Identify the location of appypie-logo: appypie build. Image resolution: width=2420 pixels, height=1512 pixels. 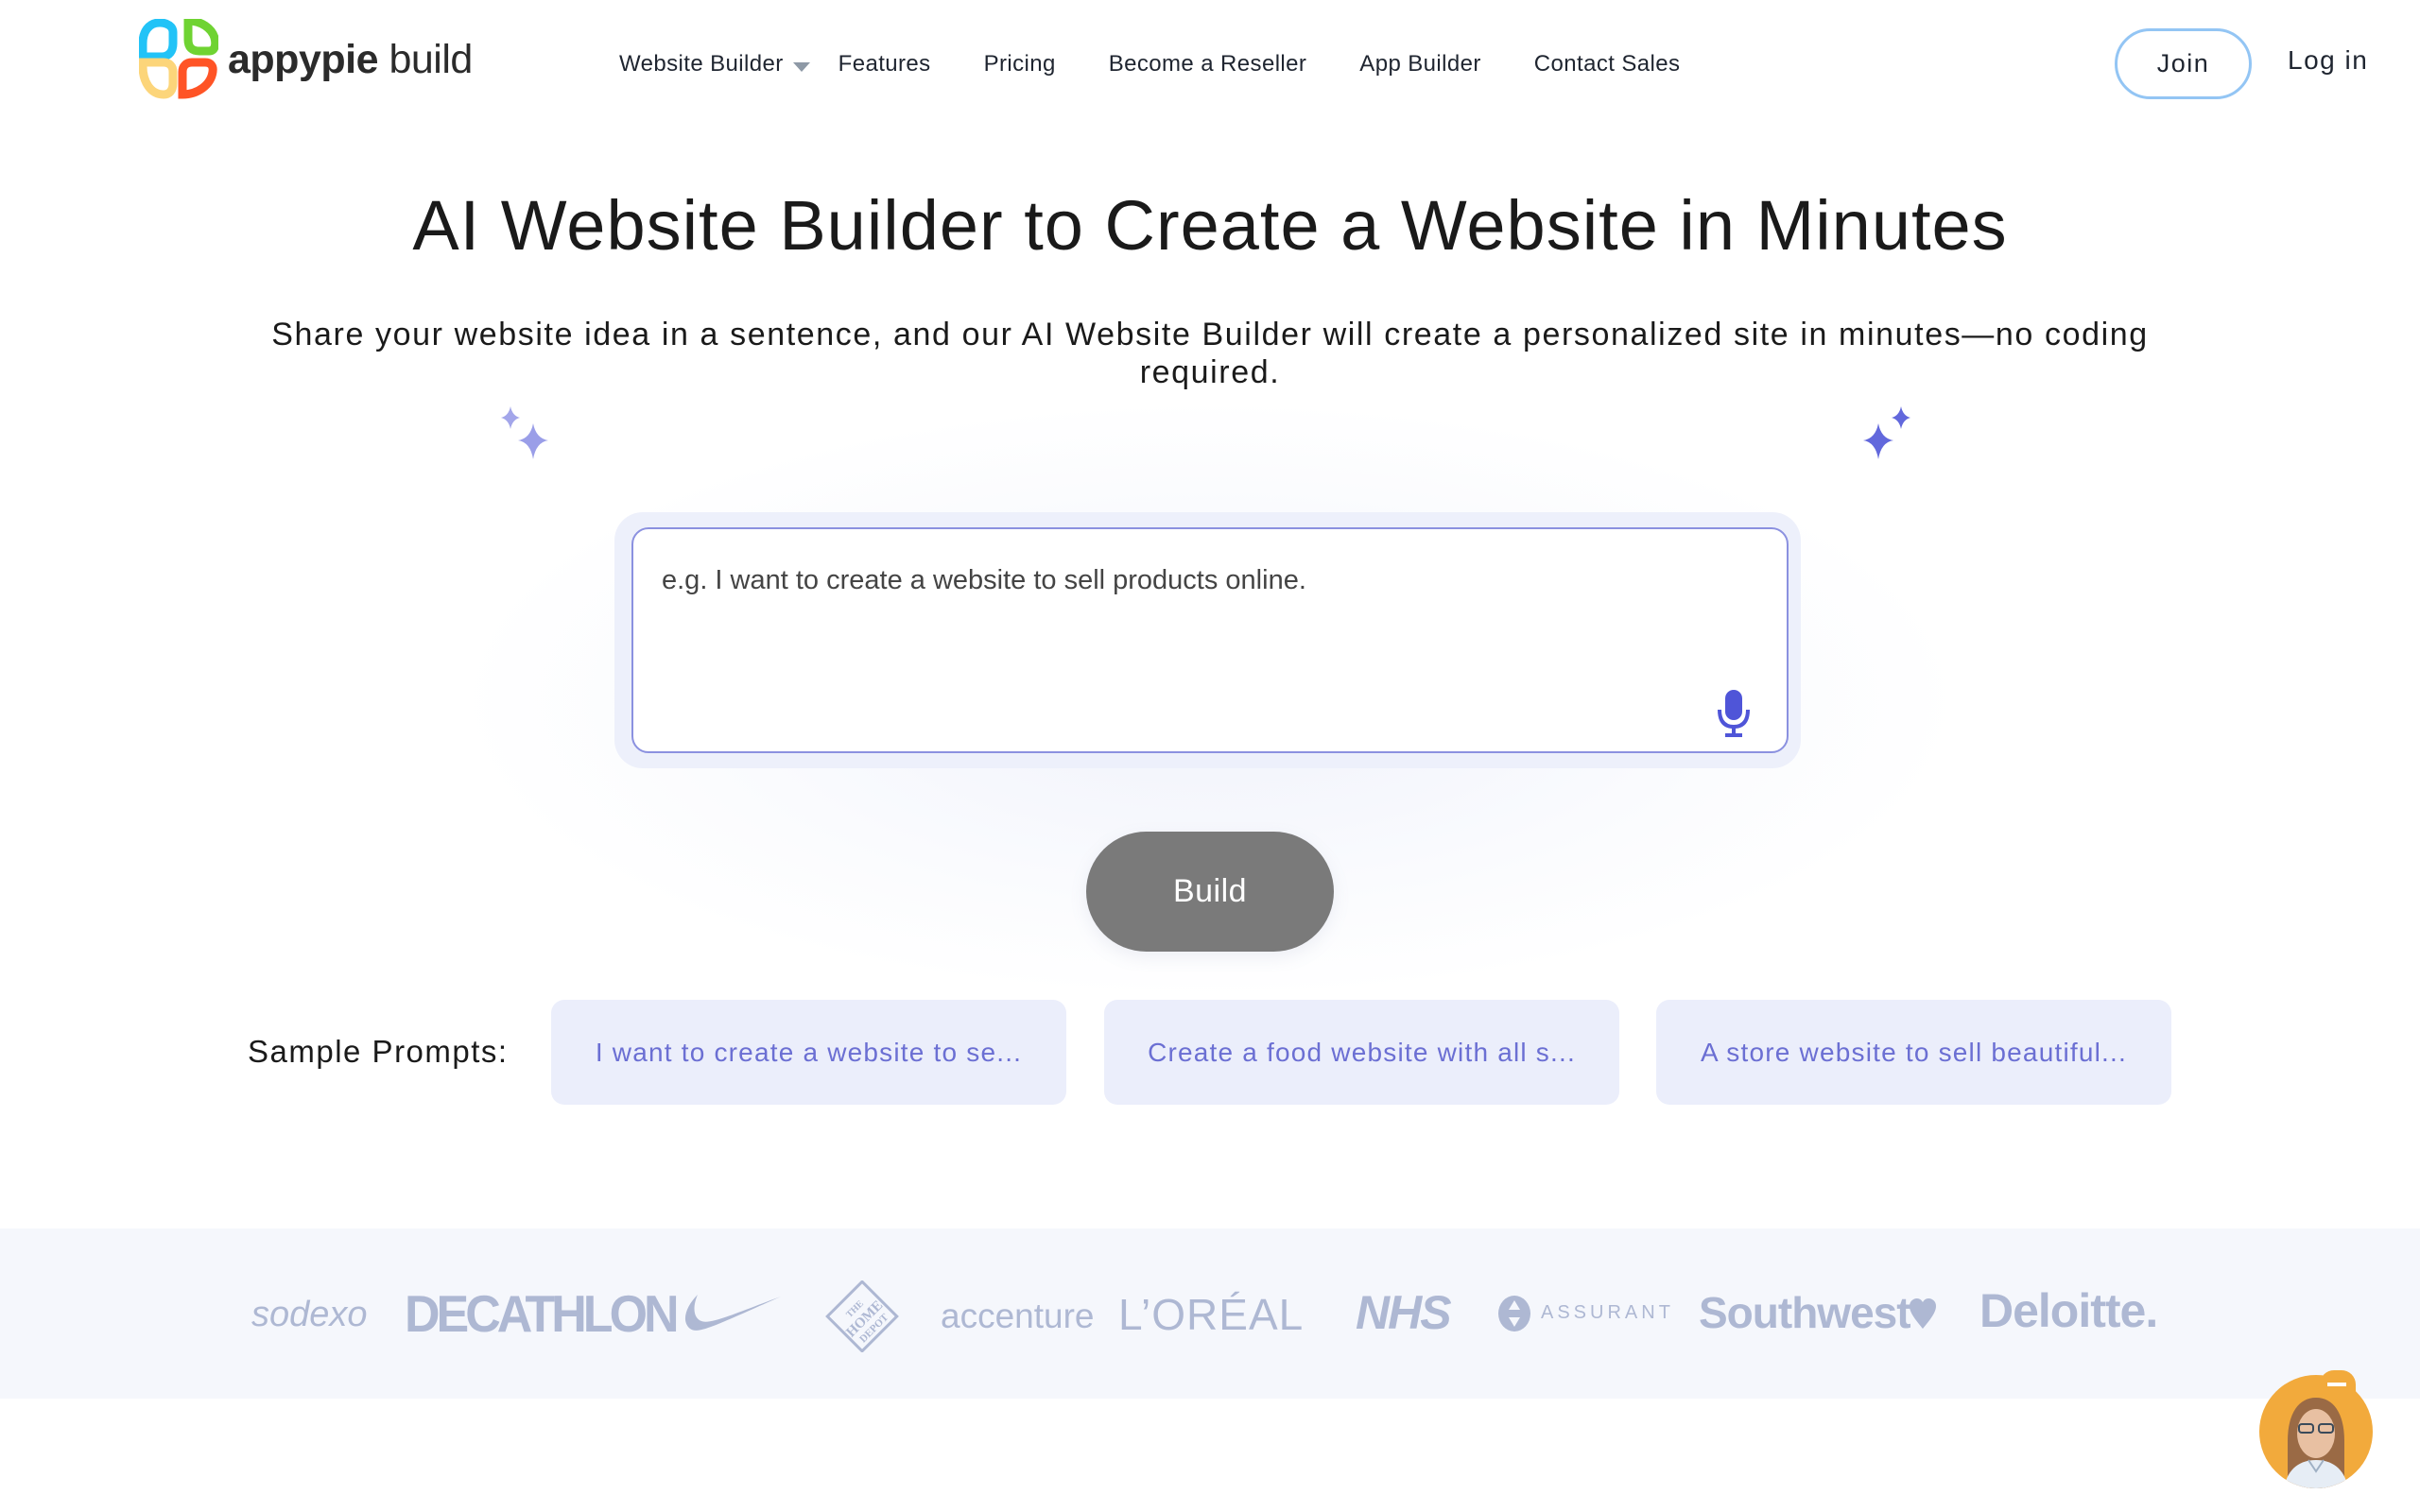
(306, 59).